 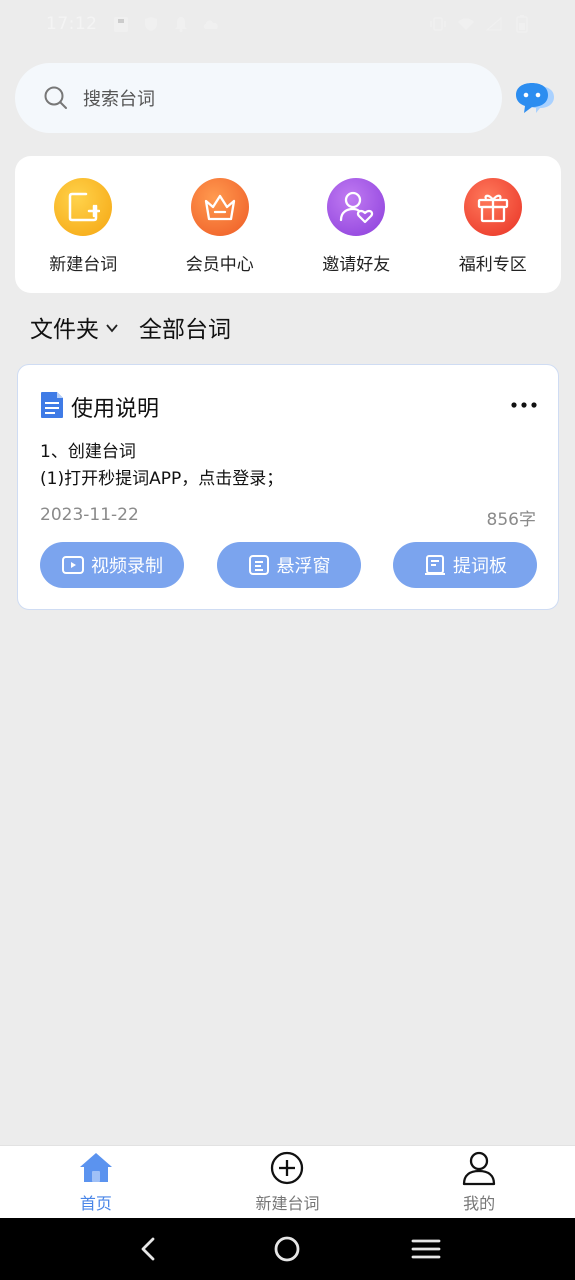 What do you see at coordinates (479, 1203) in the screenshot?
I see `nav-profile-label: 我的` at bounding box center [479, 1203].